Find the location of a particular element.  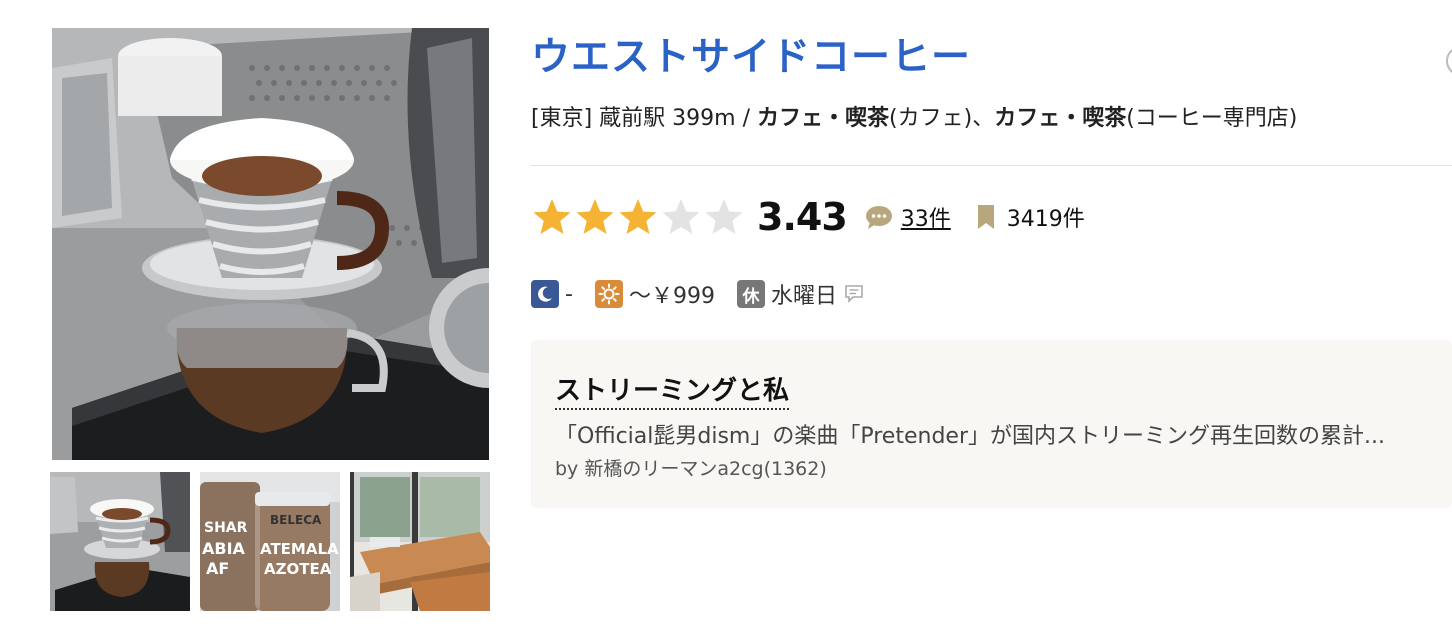

svg-text: ATEMALA is located at coordinates (299, 549).